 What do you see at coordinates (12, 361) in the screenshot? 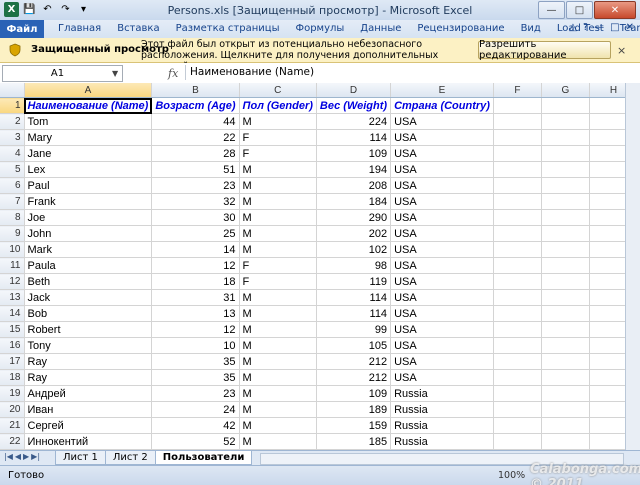
I see `row-header: 17` at bounding box center [12, 361].